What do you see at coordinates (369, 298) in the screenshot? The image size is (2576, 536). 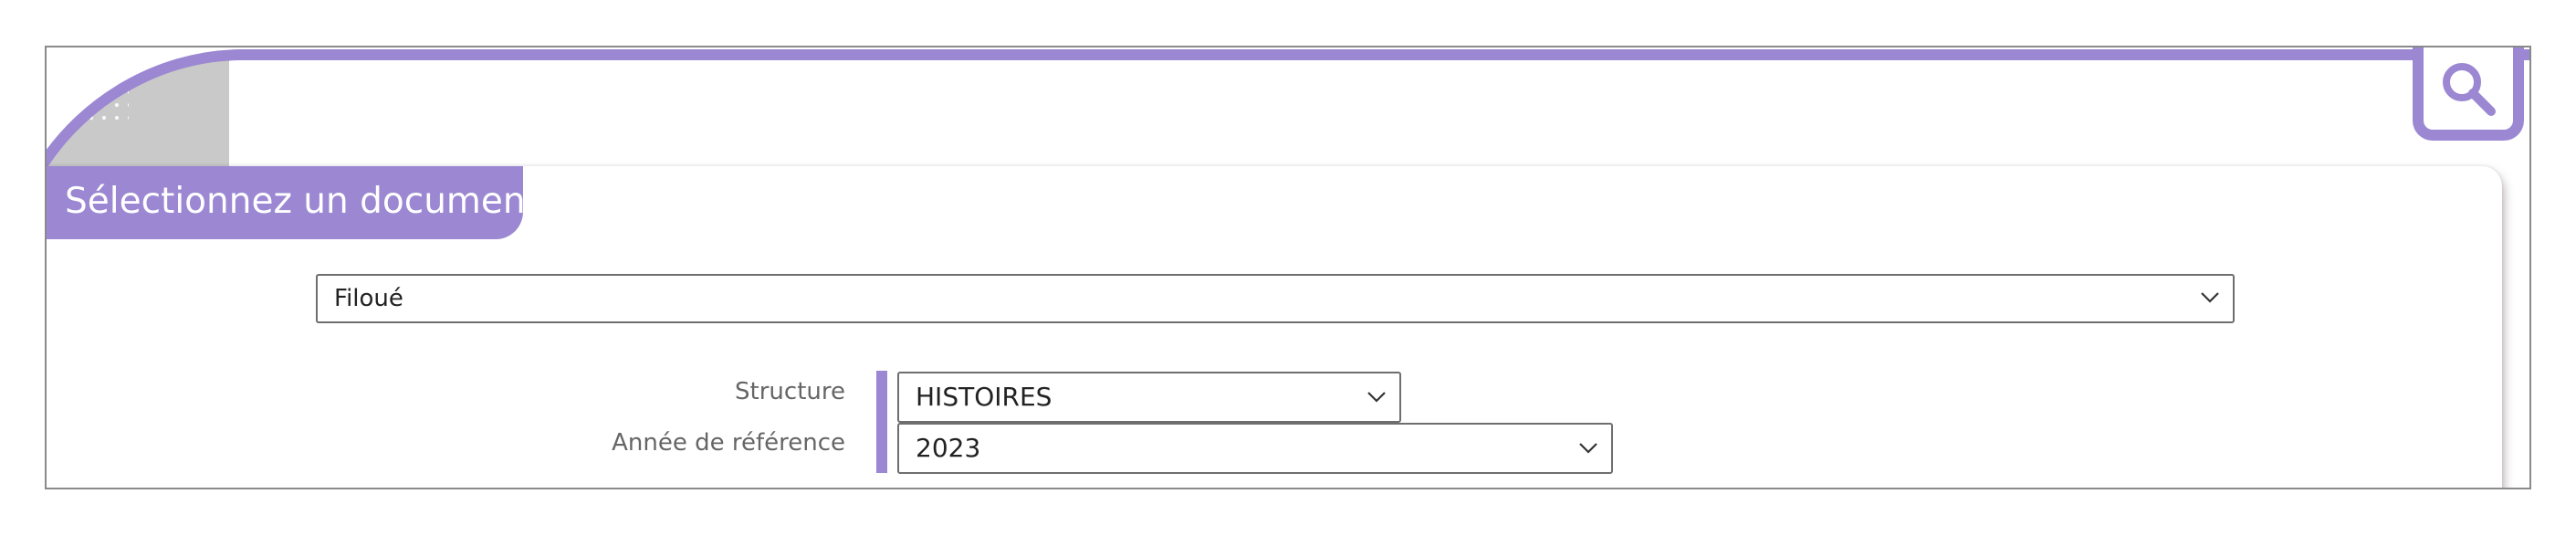 I see `document-select-value: Filoué` at bounding box center [369, 298].